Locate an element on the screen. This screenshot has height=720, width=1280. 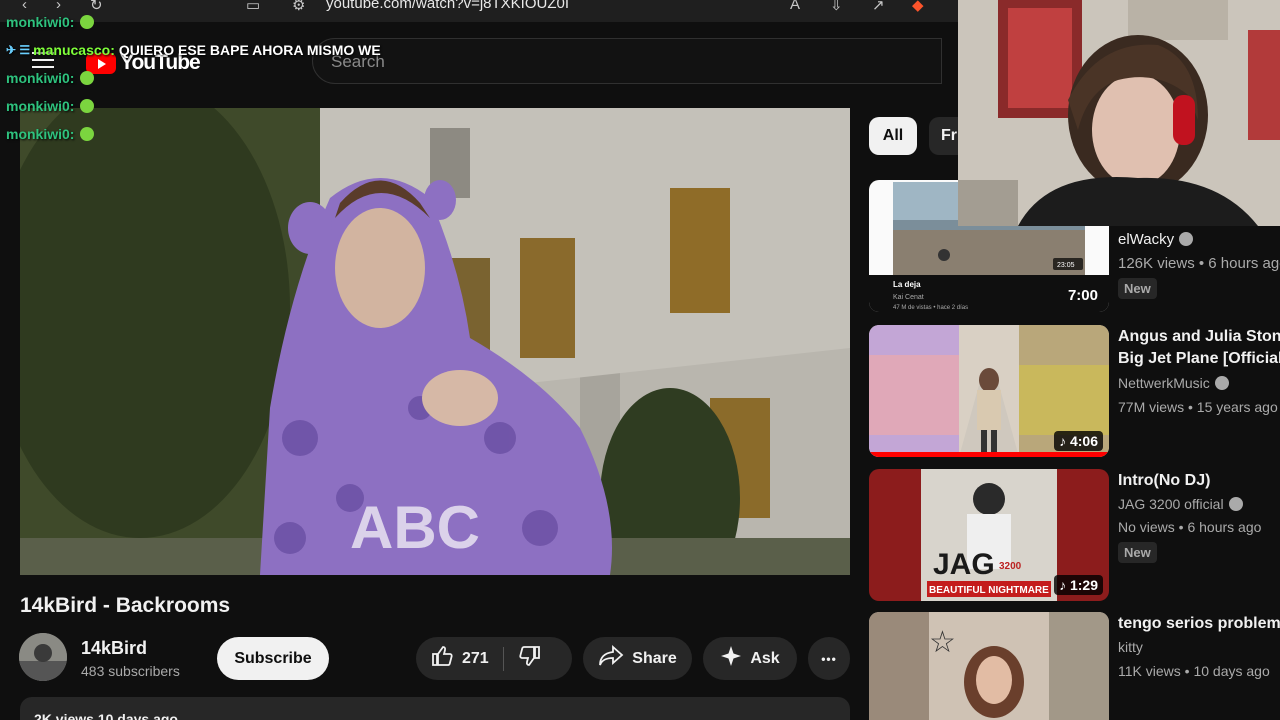
chat-user-badges: ✈ ☰ is located at coordinates (18, 50).